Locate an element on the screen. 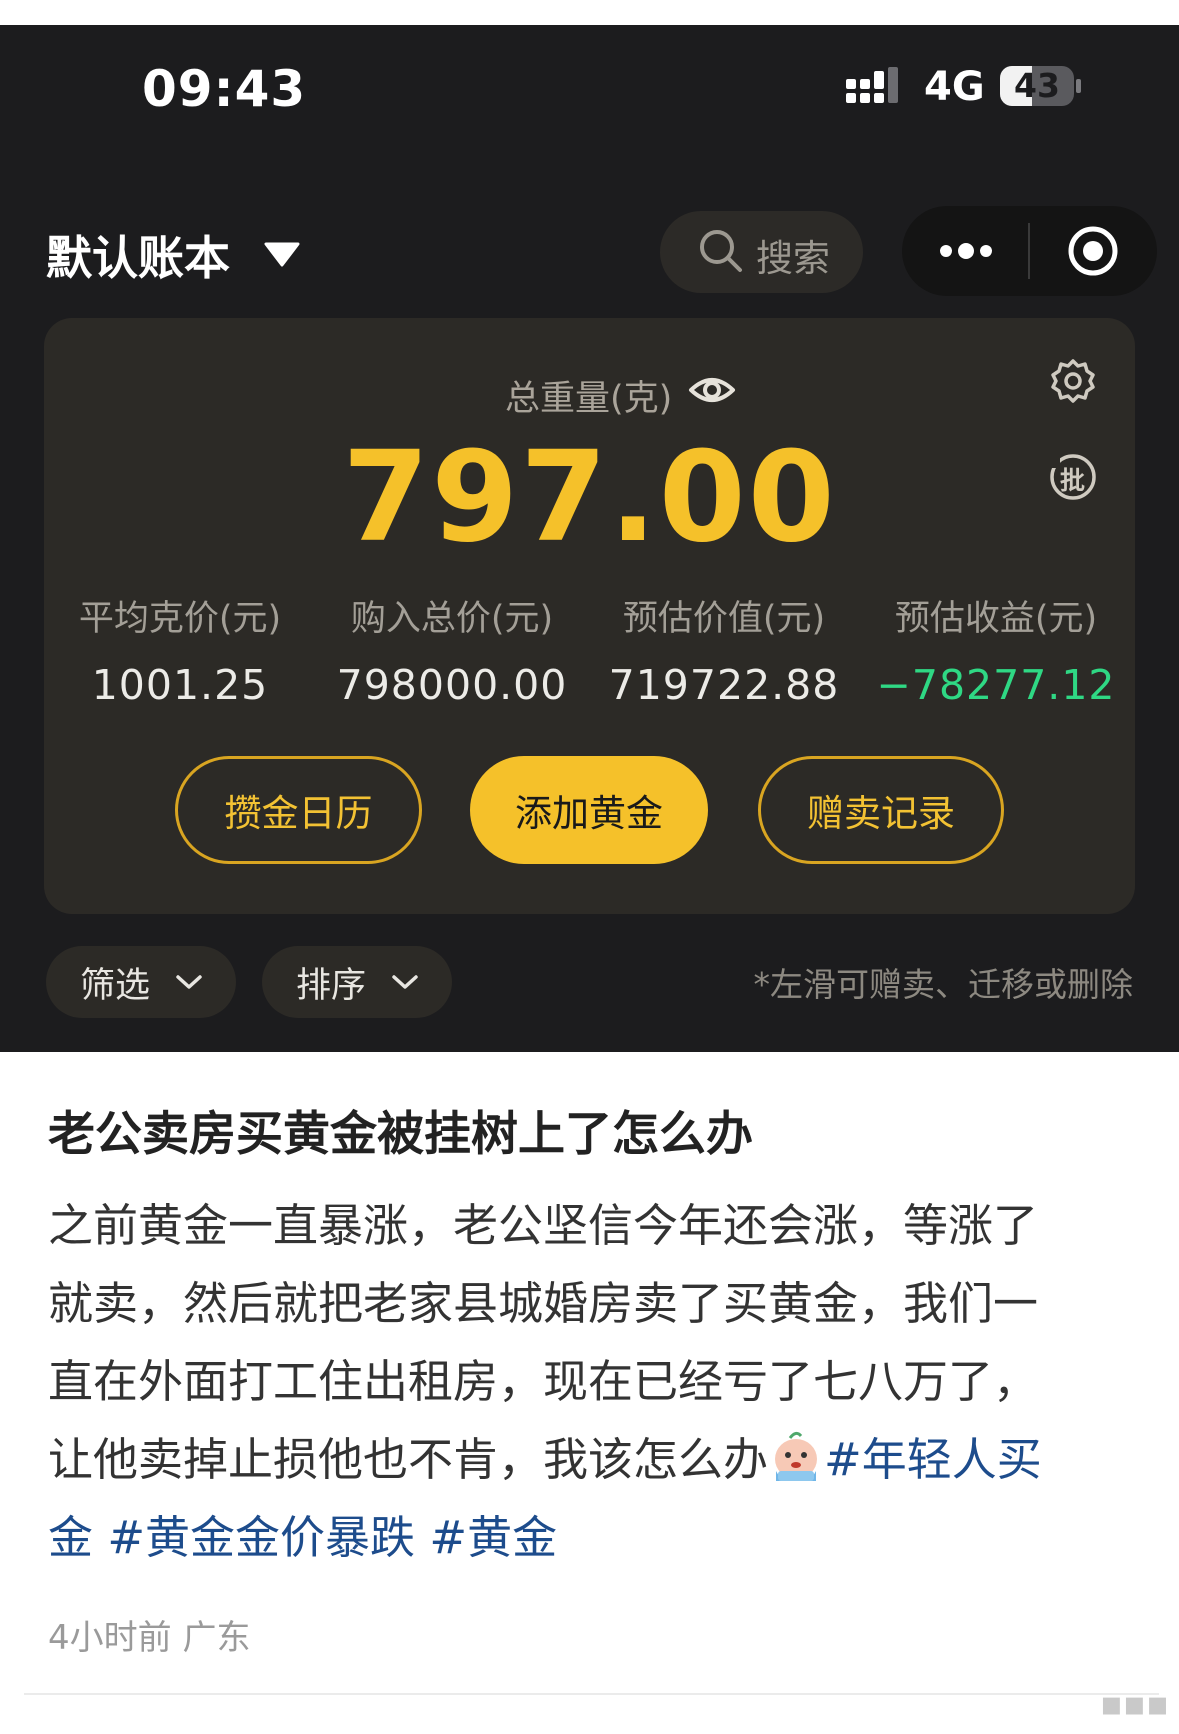 The height and width of the screenshot is (1734, 1179). gear-icon is located at coordinates (1073, 381).